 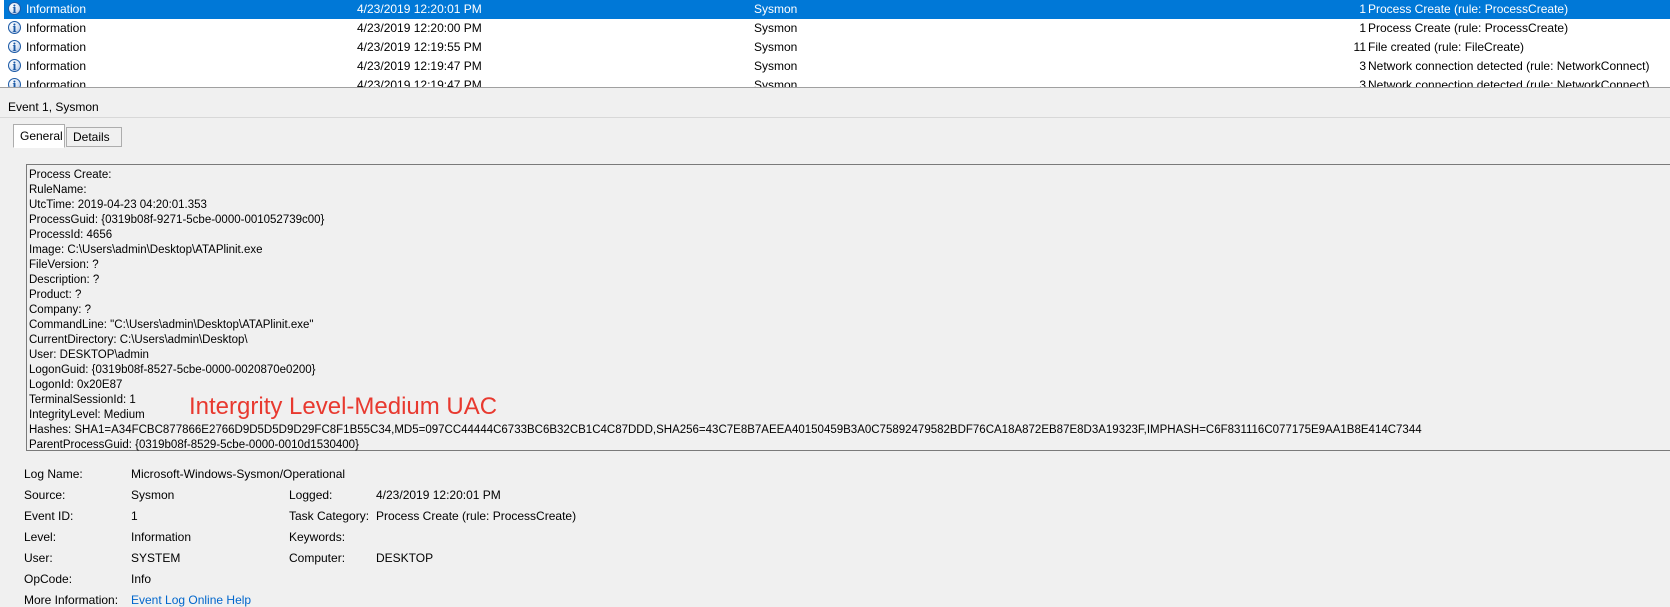 I want to click on keywords-label: Keywords:, so click(x=317, y=537).